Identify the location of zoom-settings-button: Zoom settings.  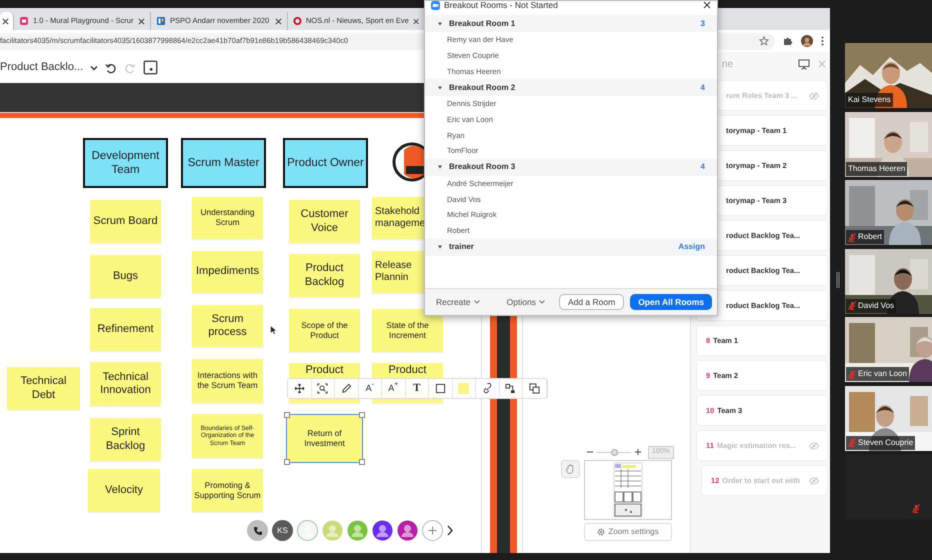
(628, 532).